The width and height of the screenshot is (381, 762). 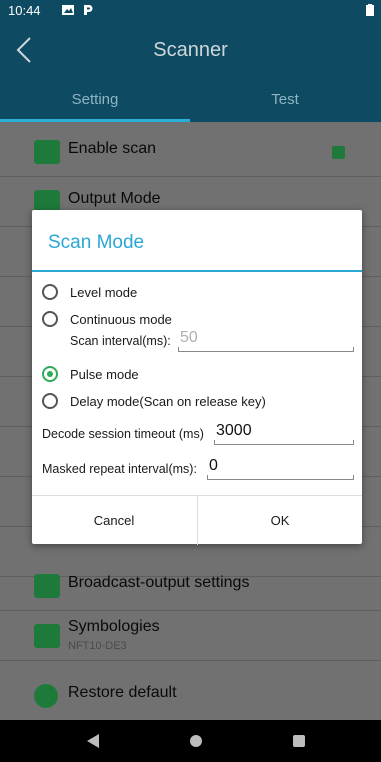 What do you see at coordinates (159, 582) in the screenshot?
I see `setting-label: Broadcast-output settings` at bounding box center [159, 582].